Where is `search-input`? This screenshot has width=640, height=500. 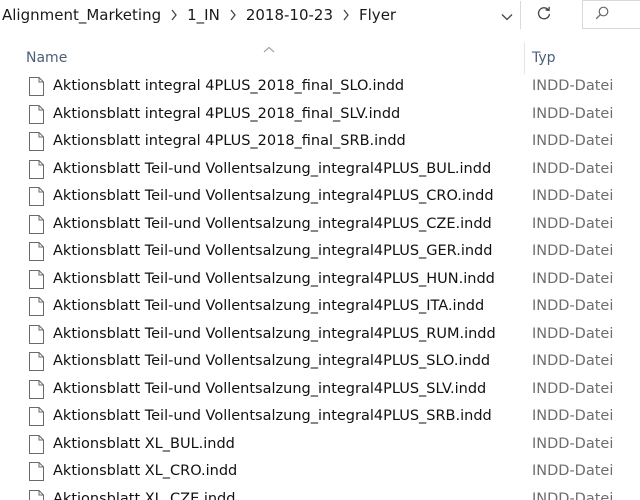
search-input is located at coordinates (624, 14).